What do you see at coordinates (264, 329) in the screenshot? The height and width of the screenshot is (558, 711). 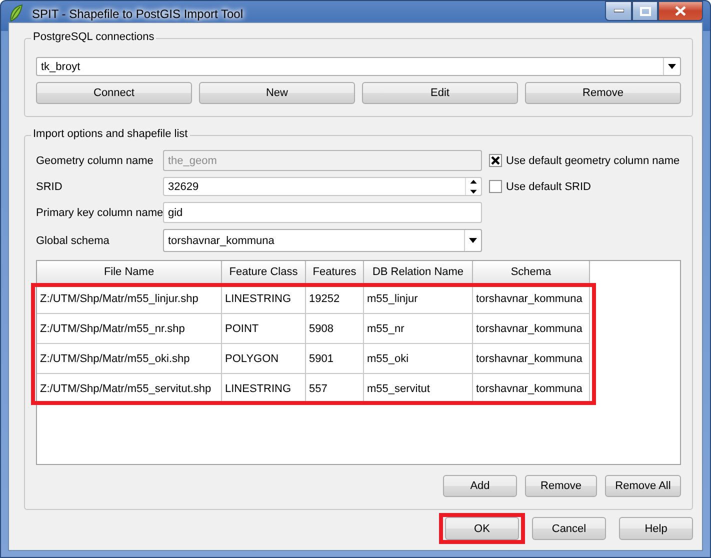 I see `table-cell: POINT` at bounding box center [264, 329].